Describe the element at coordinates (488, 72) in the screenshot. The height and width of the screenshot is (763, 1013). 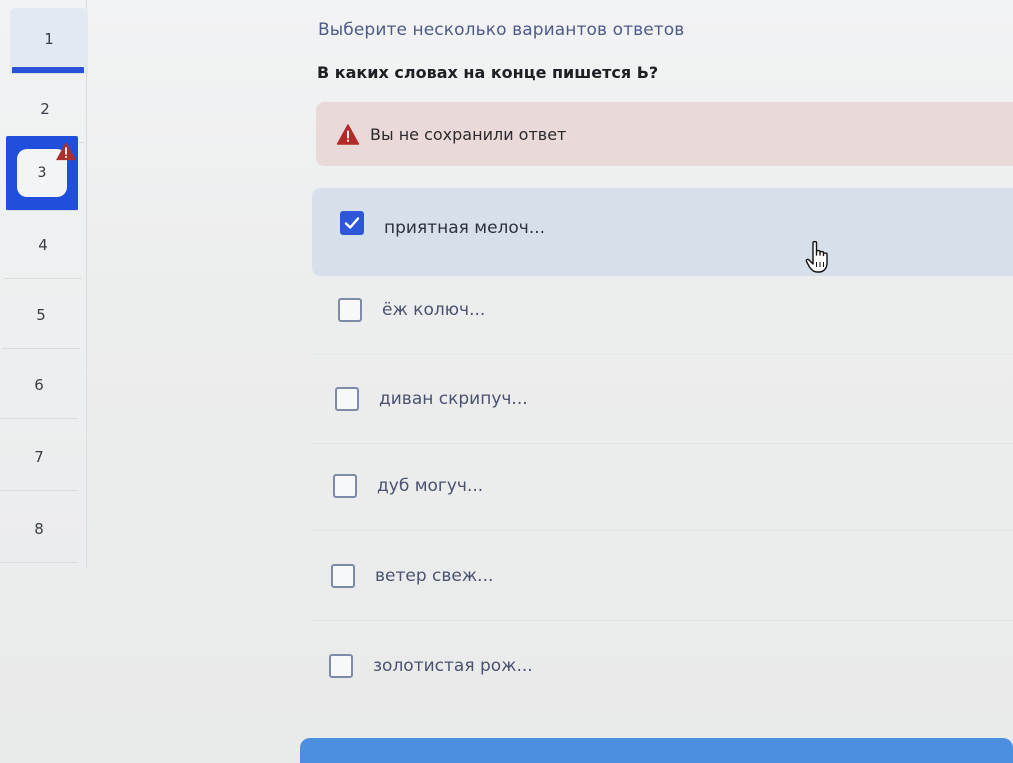
I see `question-text: В каких словах на конце пишется Ь?` at that location.